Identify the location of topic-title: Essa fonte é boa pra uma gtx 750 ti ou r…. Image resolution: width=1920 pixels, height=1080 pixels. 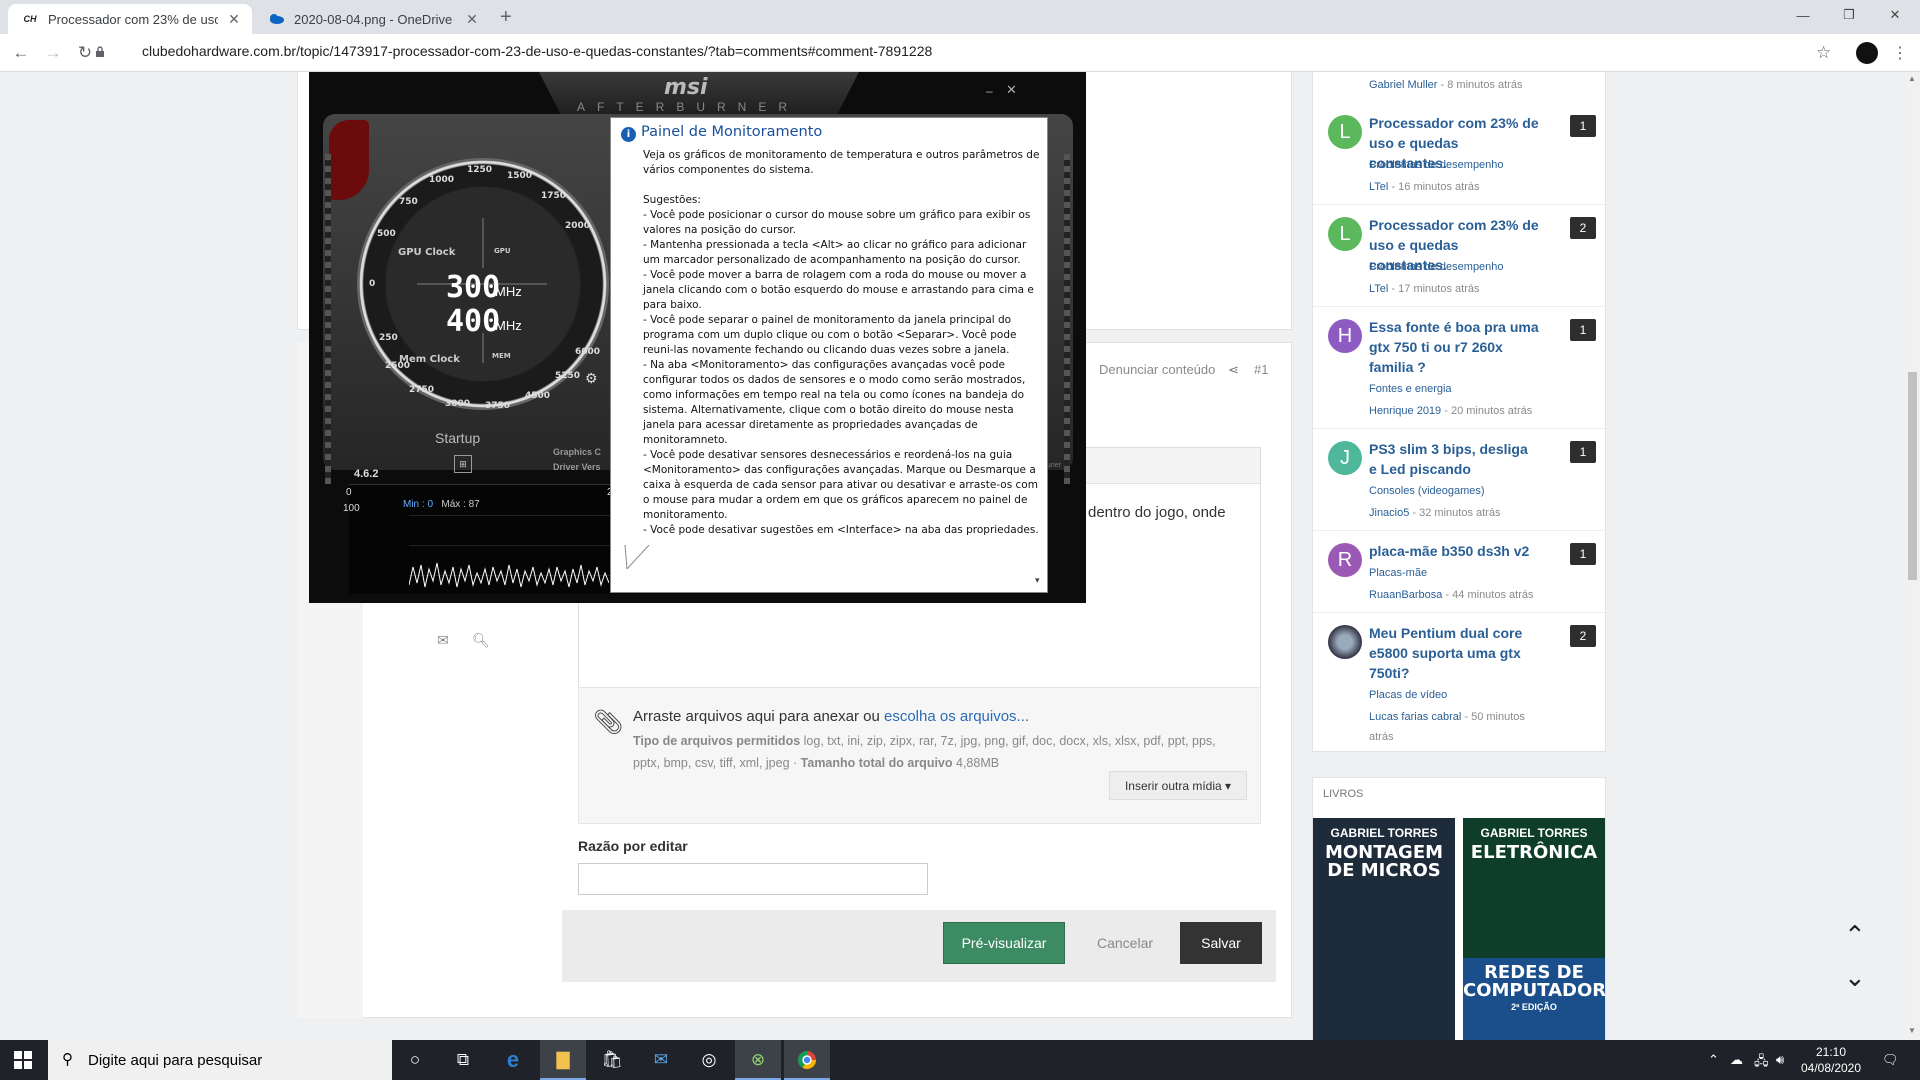
(1454, 347).